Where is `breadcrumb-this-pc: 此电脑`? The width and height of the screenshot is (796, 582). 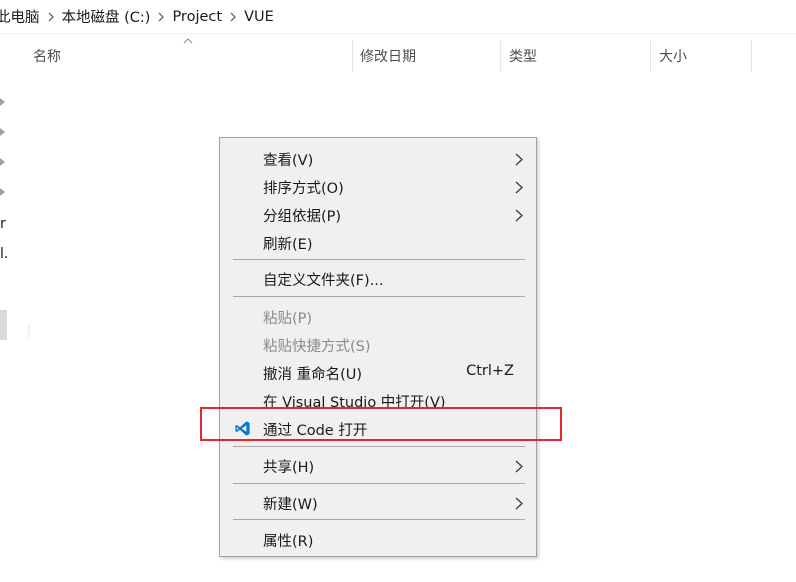
breadcrumb-this-pc: 此电脑 is located at coordinates (22, 16).